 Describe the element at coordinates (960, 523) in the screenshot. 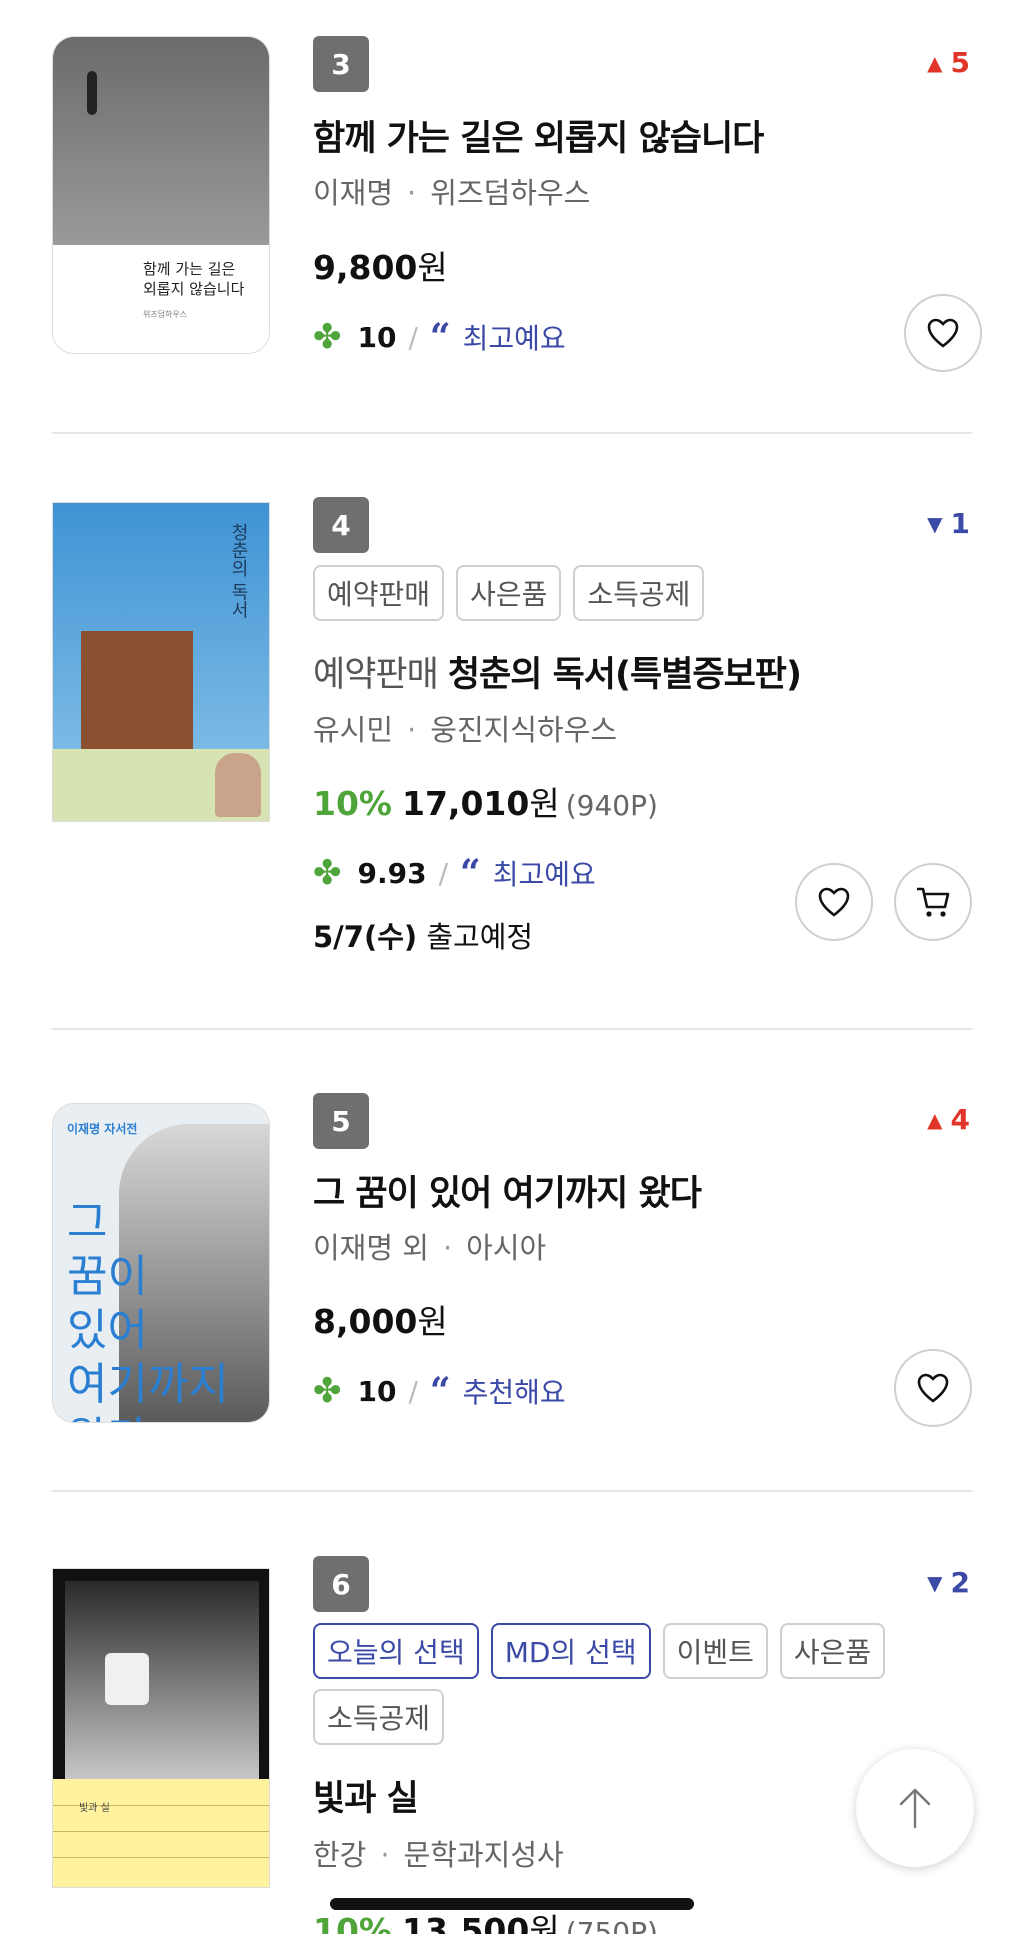

I see `rank-change-value: 1` at that location.